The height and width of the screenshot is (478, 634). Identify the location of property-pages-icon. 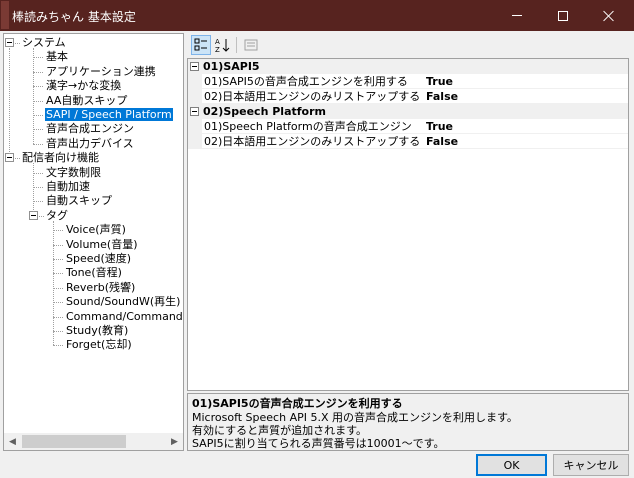
(251, 45).